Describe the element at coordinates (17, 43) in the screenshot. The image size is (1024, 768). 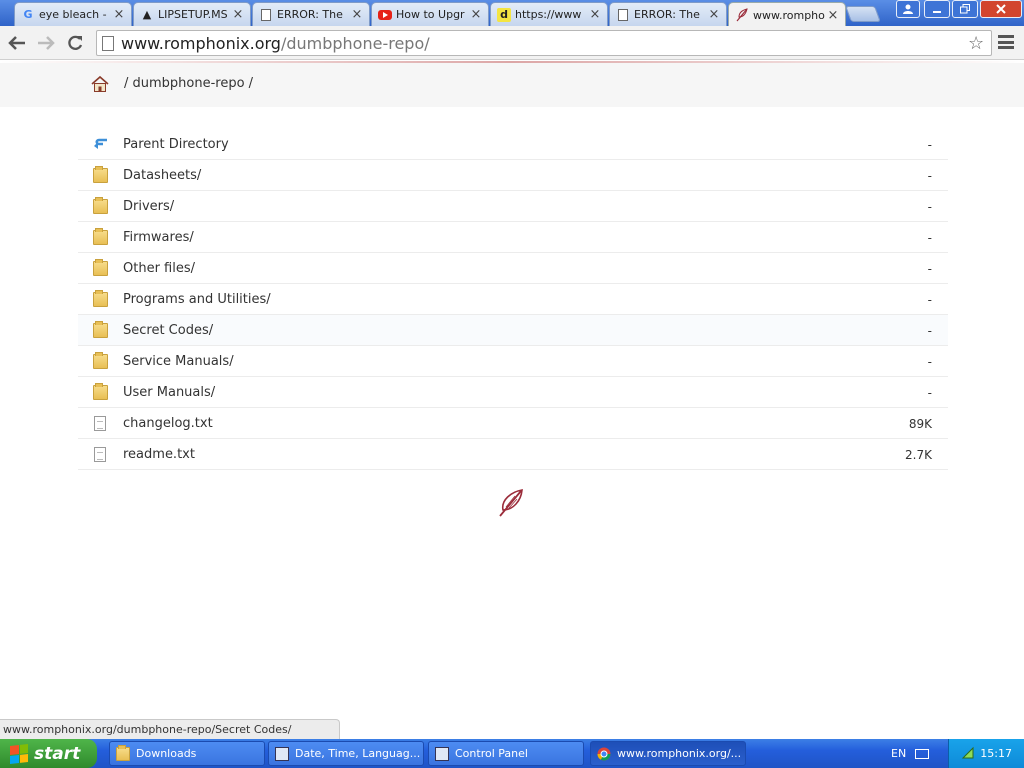
I see `back-arrow-icon` at that location.